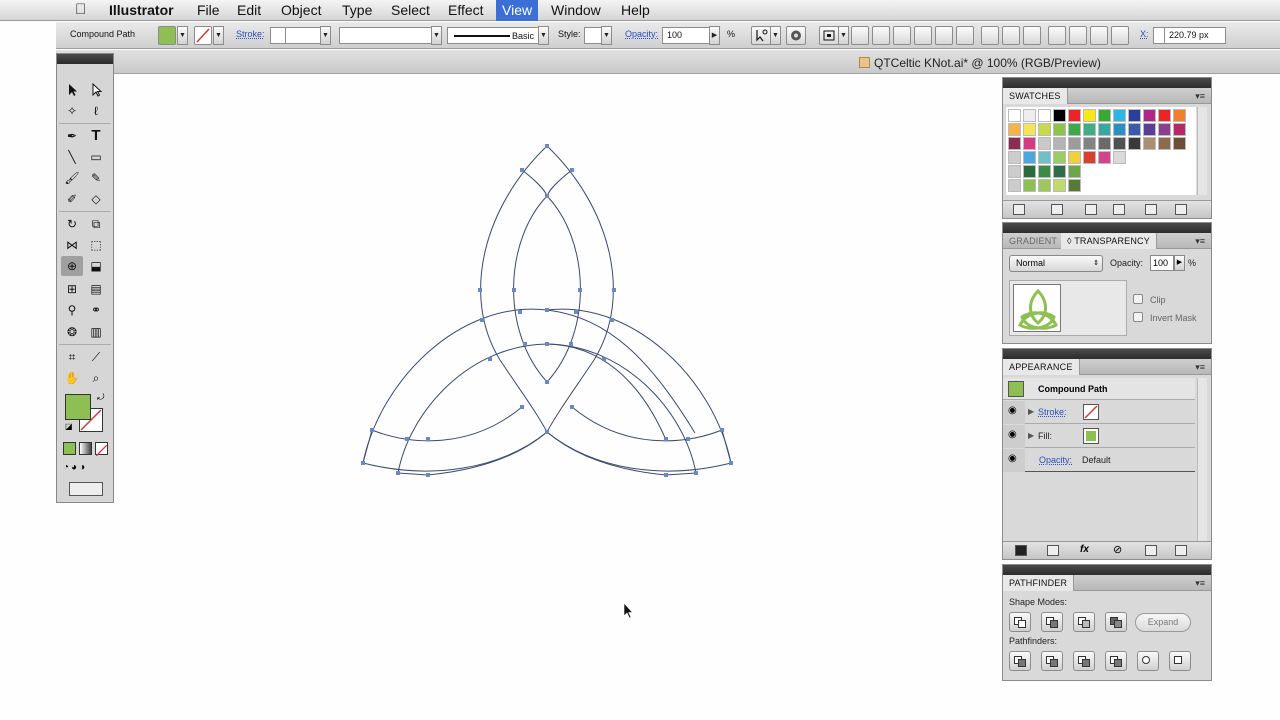  What do you see at coordinates (606, 35) in the screenshot?
I see `style-dropdown: ▼` at bounding box center [606, 35].